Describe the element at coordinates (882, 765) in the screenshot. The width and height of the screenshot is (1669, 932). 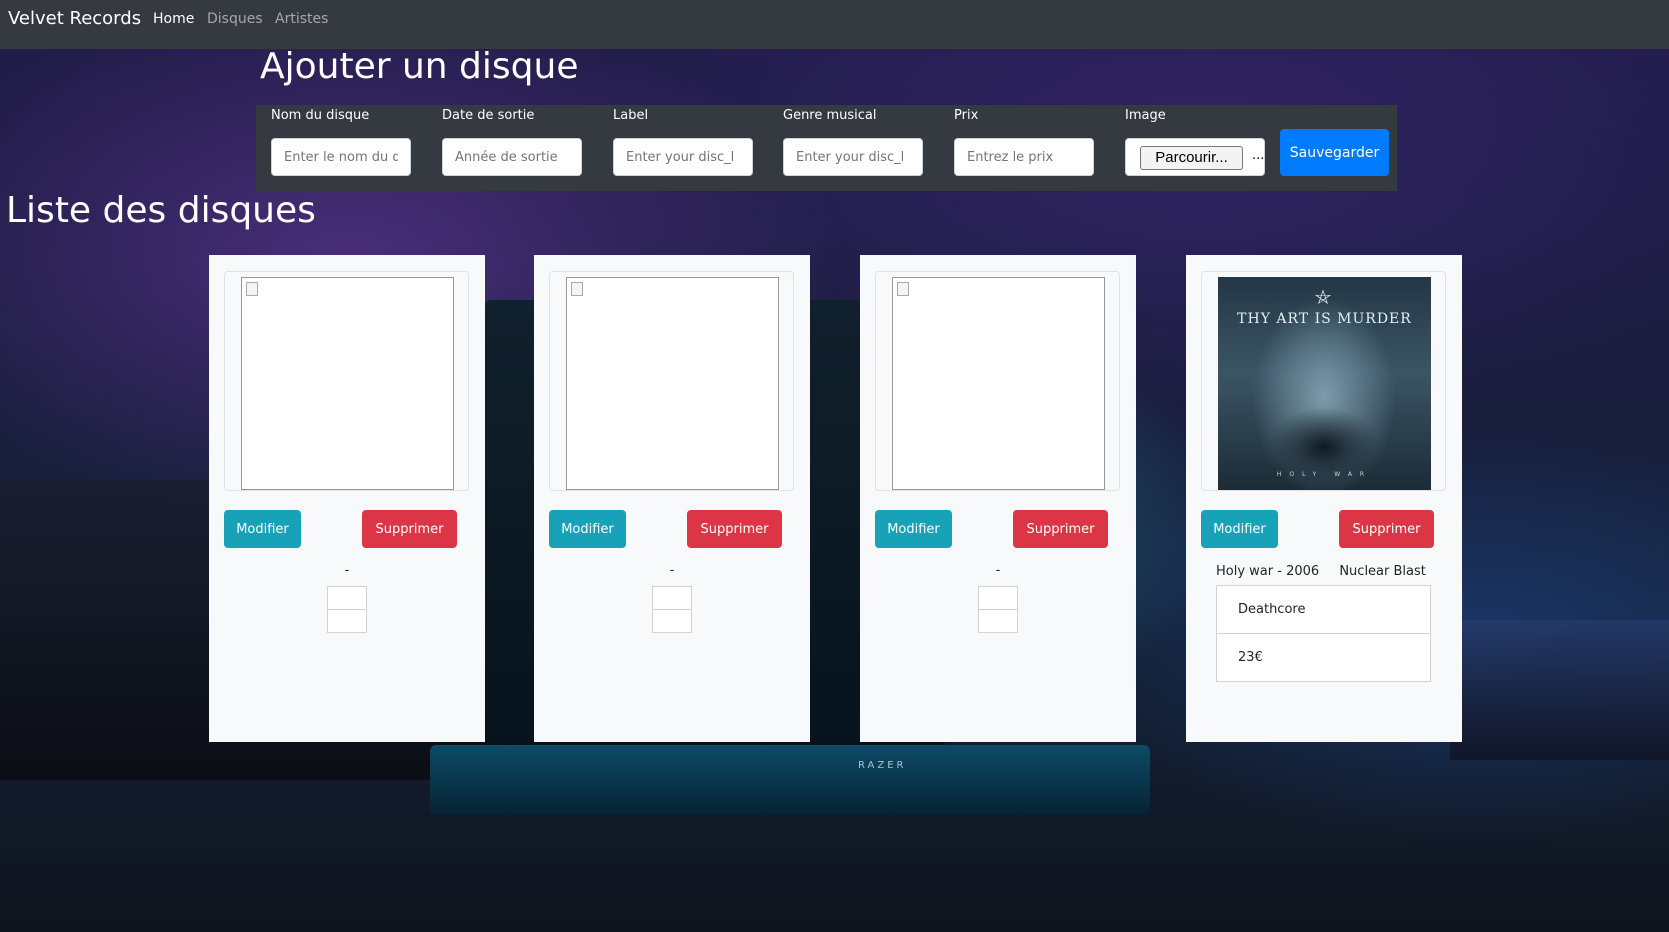
I see `background-laptop-logo: RAZER` at that location.